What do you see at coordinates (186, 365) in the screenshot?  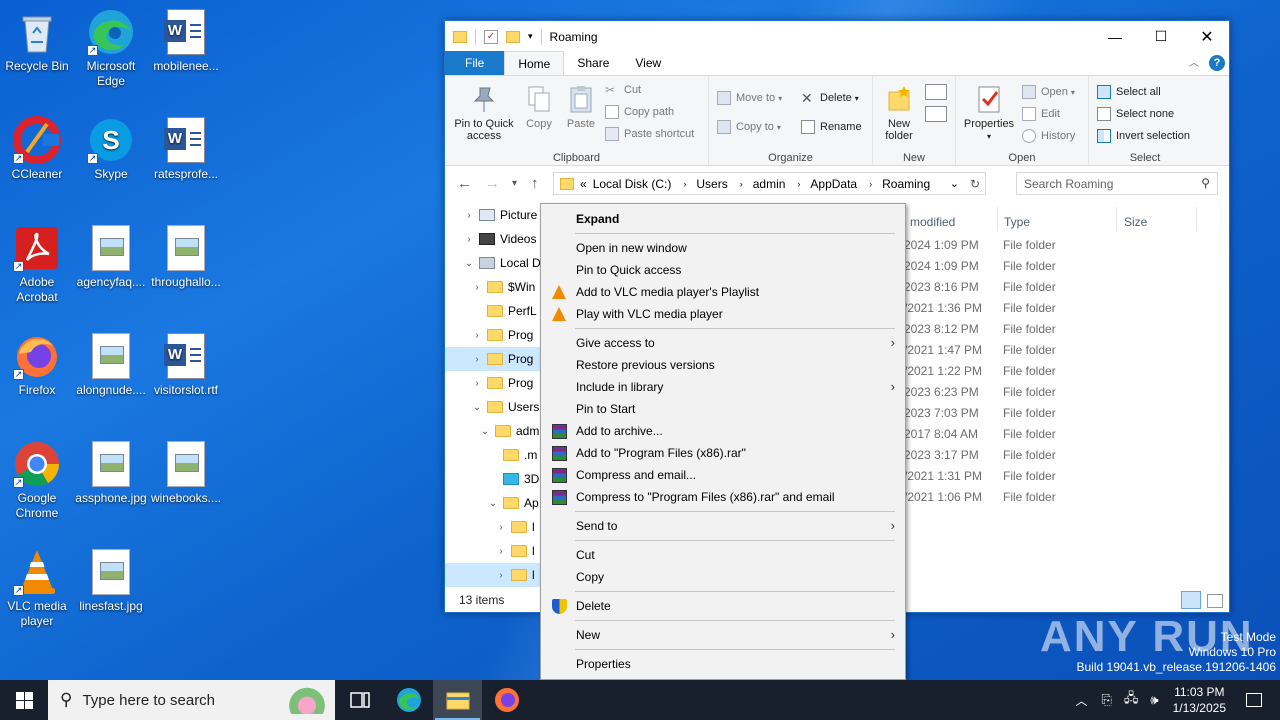 I see `desktop-icon-visitorslot: W visitorslot.rtf` at bounding box center [186, 365].